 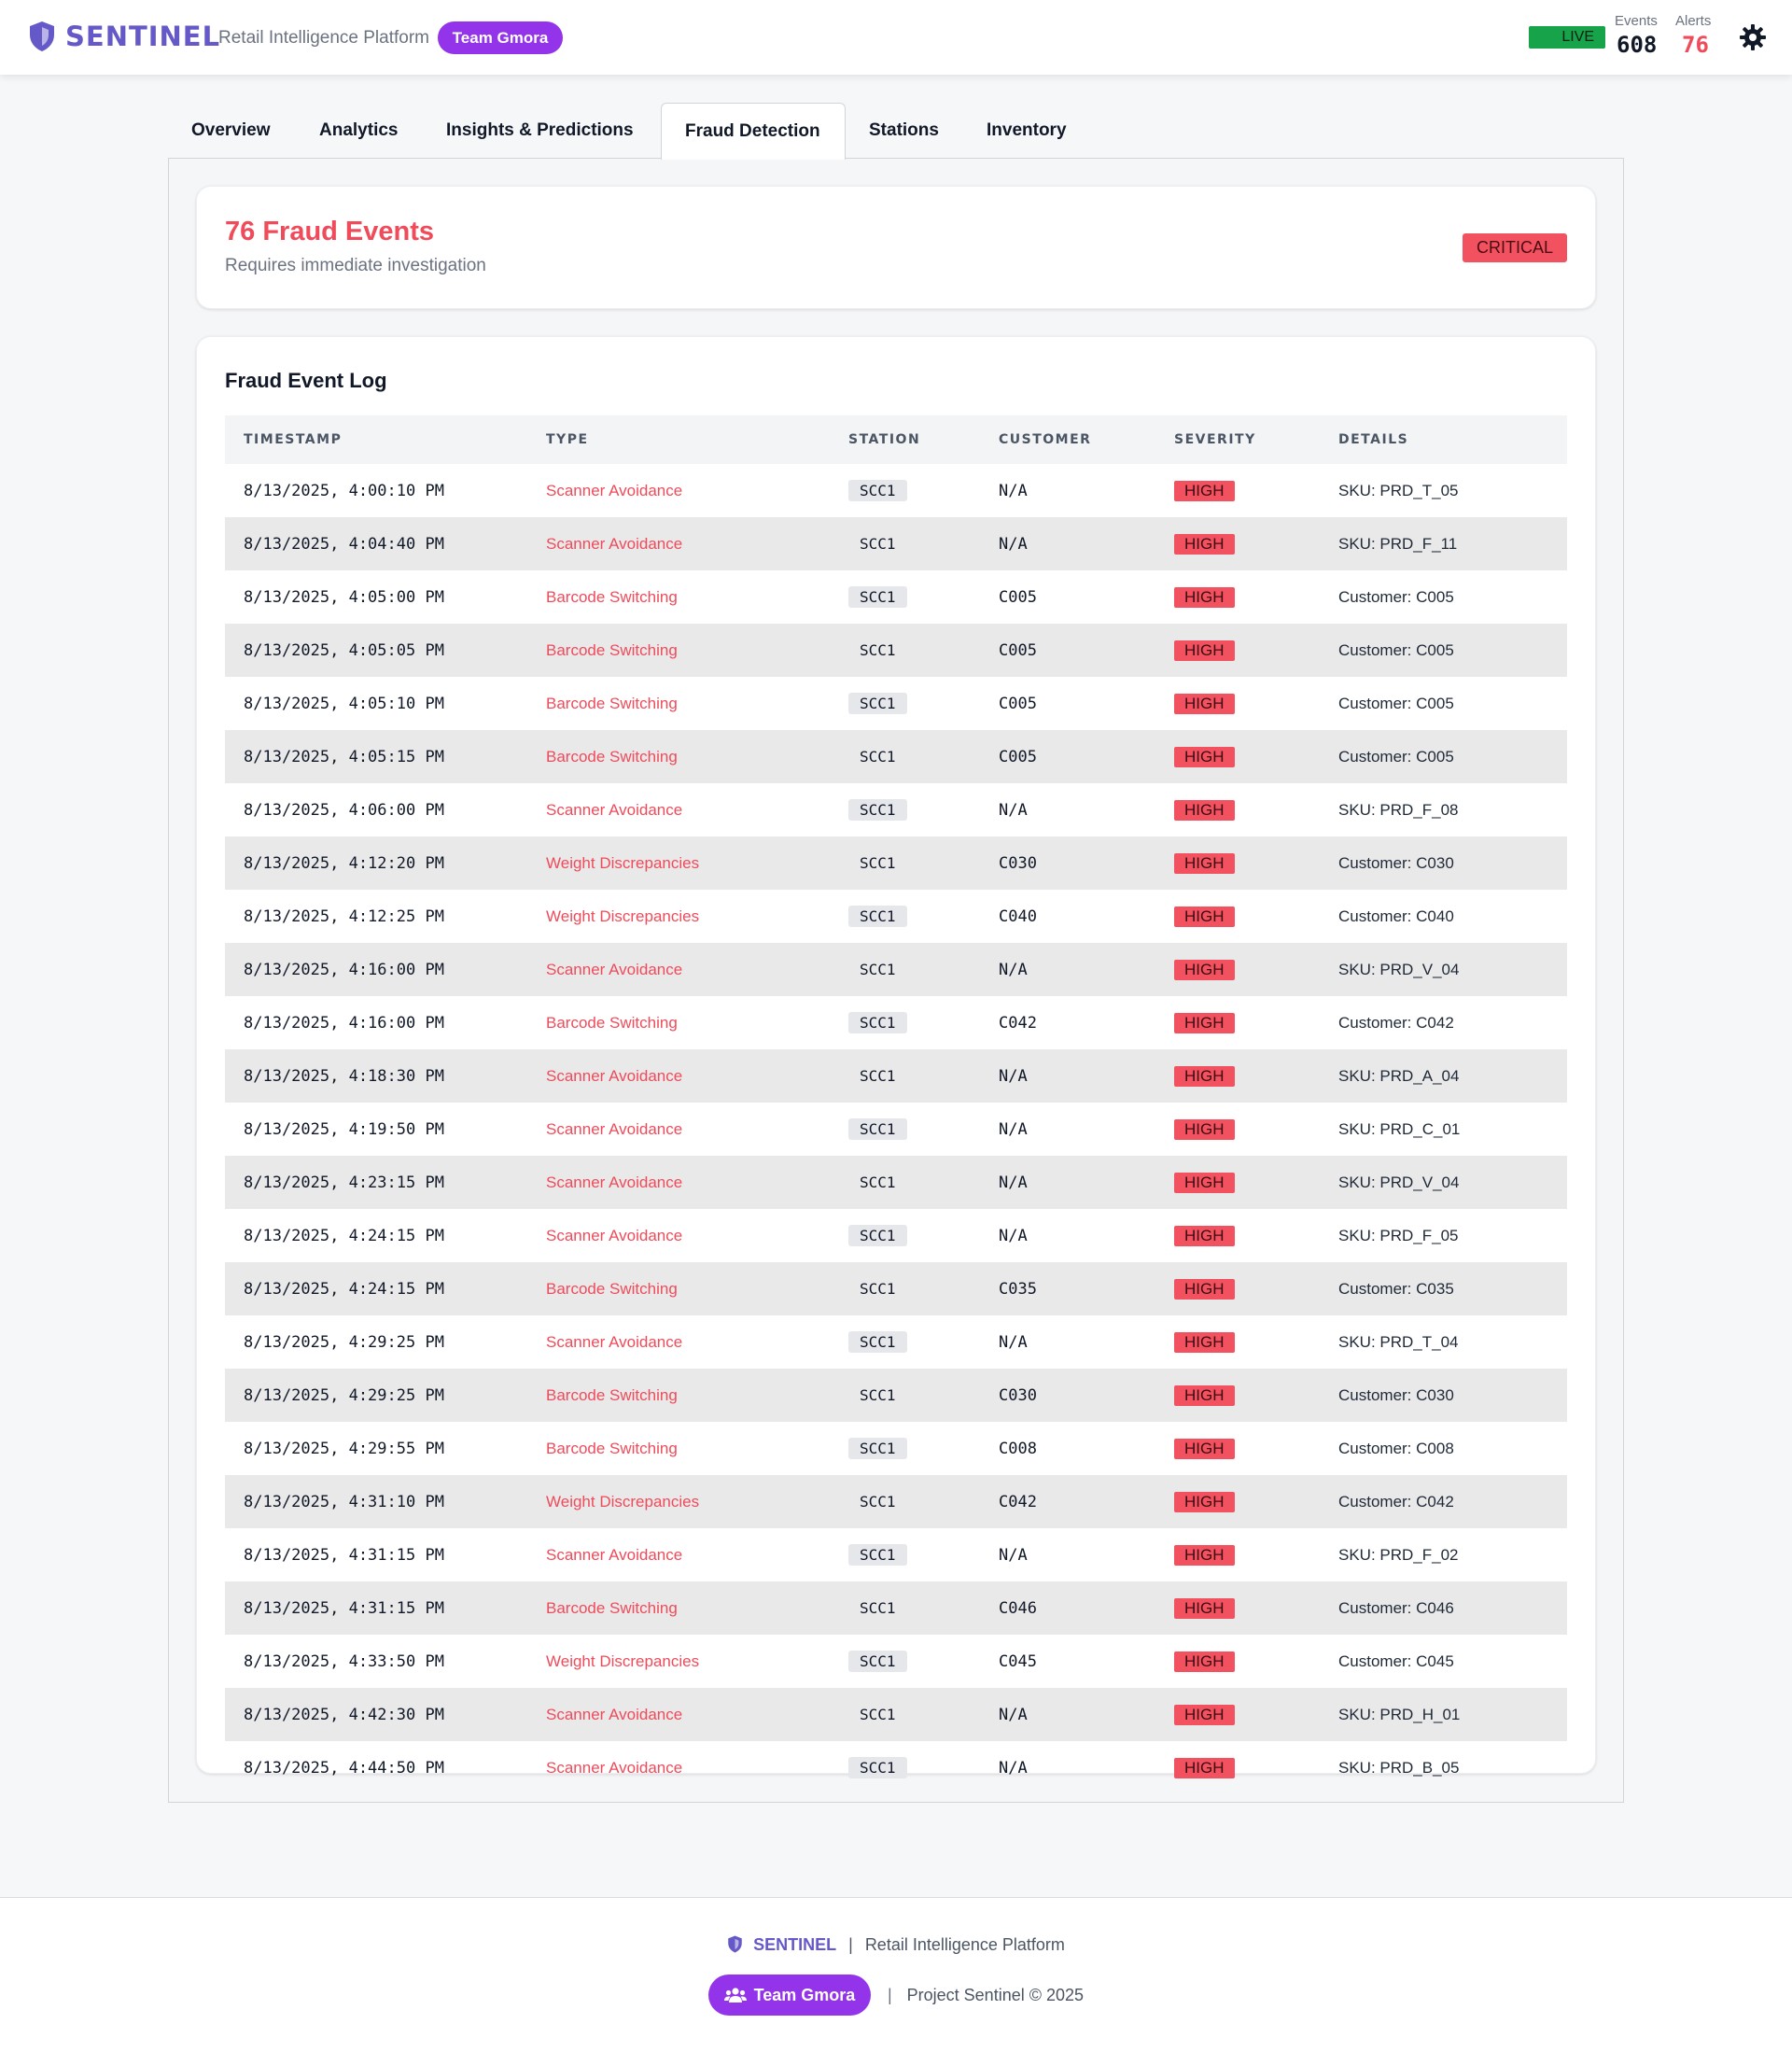 I want to click on brand-logo: SENTINEL, so click(x=124, y=36).